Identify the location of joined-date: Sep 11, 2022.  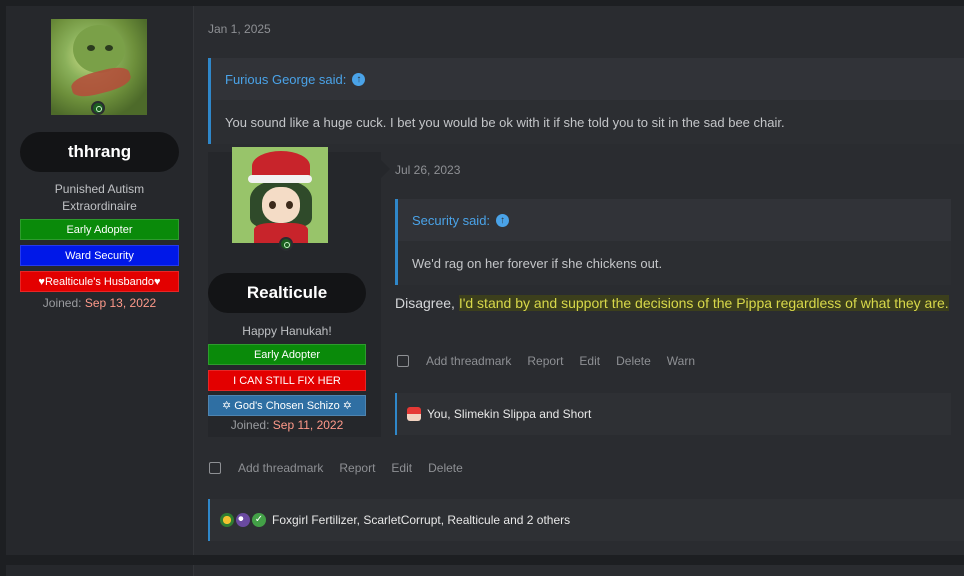
(308, 425).